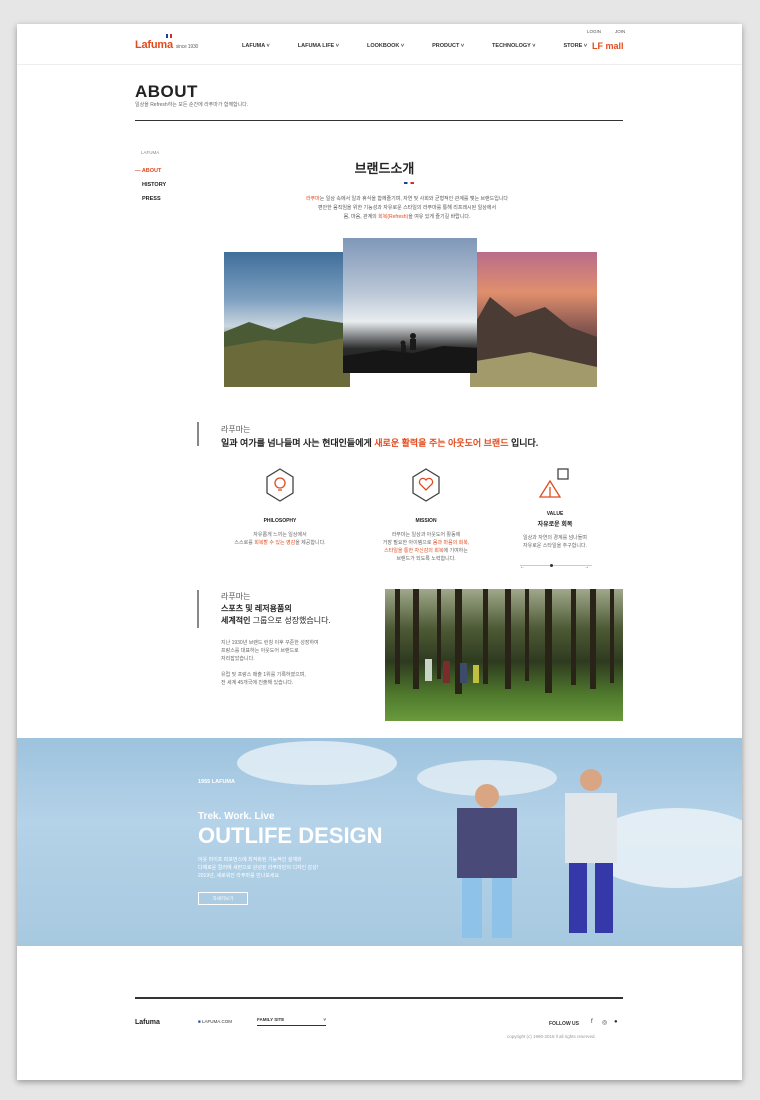 The image size is (760, 1100). What do you see at coordinates (616, 1022) in the screenshot?
I see `blog-icon: ●` at bounding box center [616, 1022].